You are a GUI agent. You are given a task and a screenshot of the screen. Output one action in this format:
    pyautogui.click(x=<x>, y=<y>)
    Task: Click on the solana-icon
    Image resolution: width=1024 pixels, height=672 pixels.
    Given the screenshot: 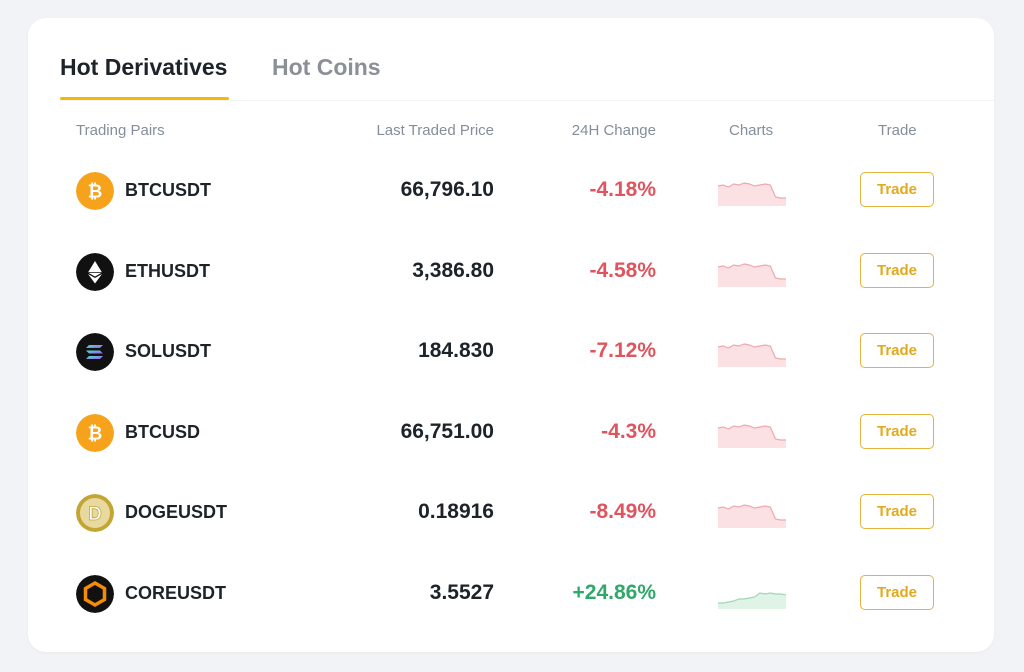 What is the action you would take?
    pyautogui.click(x=95, y=352)
    